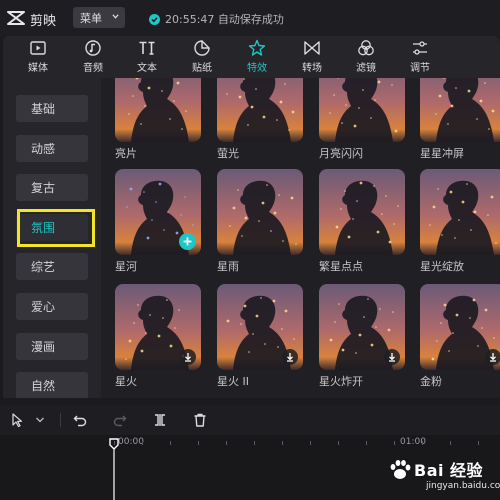  Describe the element at coordinates (18, 420) in the screenshot. I see `select-cursor-icon` at that location.